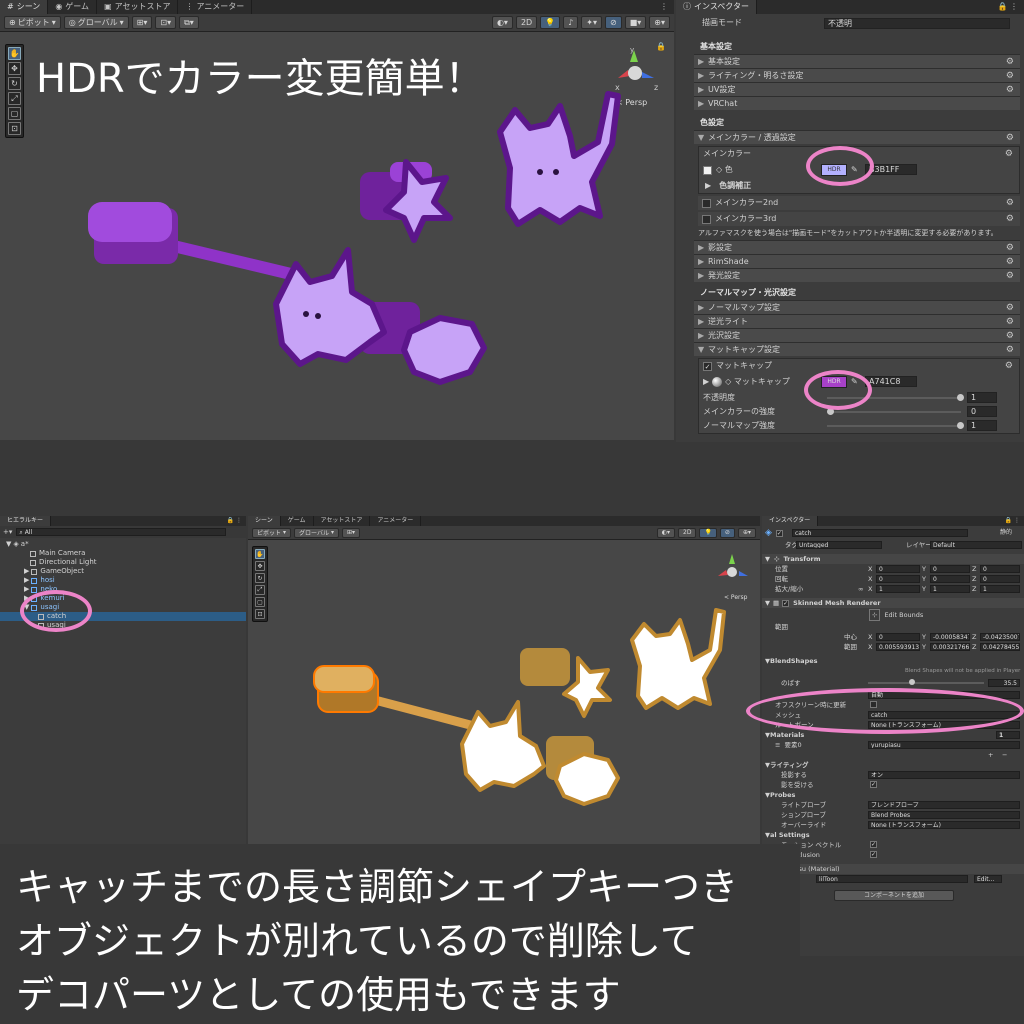  Describe the element at coordinates (264, 521) in the screenshot. I see `tab-scene: シーン` at that location.